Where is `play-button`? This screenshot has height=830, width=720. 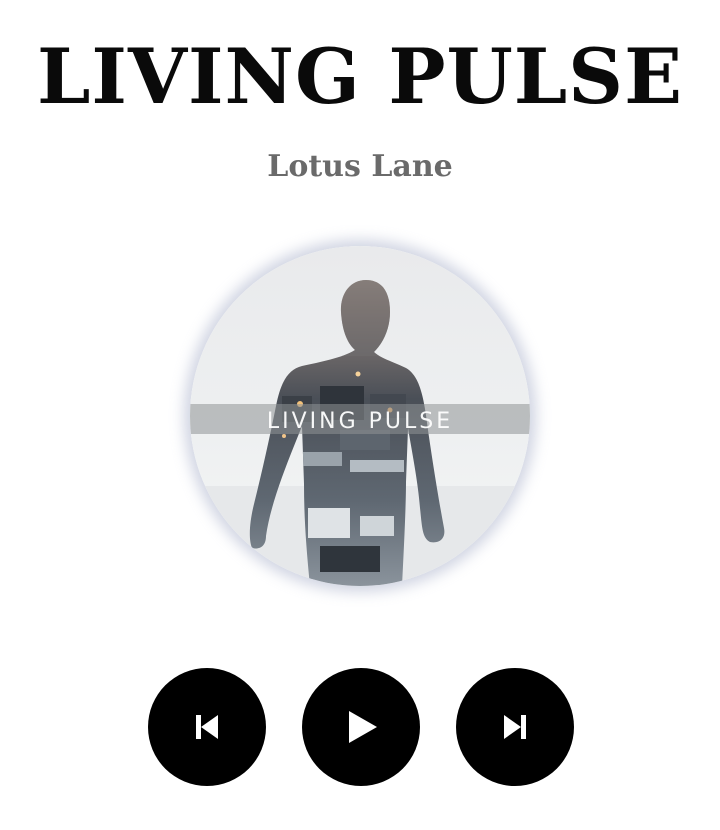
play-button is located at coordinates (361, 727).